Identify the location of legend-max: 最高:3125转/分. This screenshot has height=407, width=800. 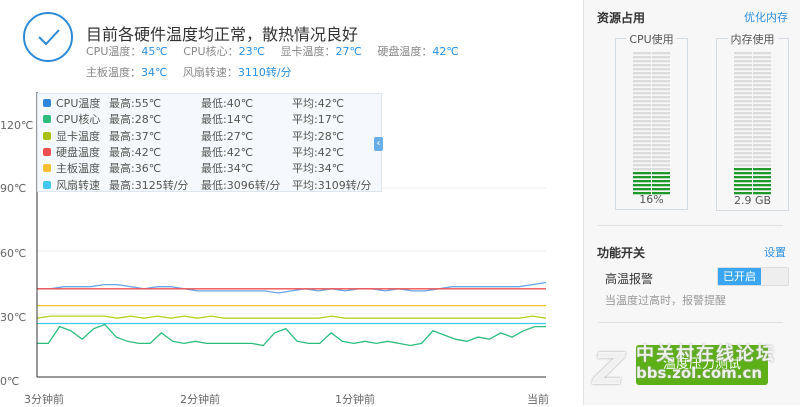
(149, 185).